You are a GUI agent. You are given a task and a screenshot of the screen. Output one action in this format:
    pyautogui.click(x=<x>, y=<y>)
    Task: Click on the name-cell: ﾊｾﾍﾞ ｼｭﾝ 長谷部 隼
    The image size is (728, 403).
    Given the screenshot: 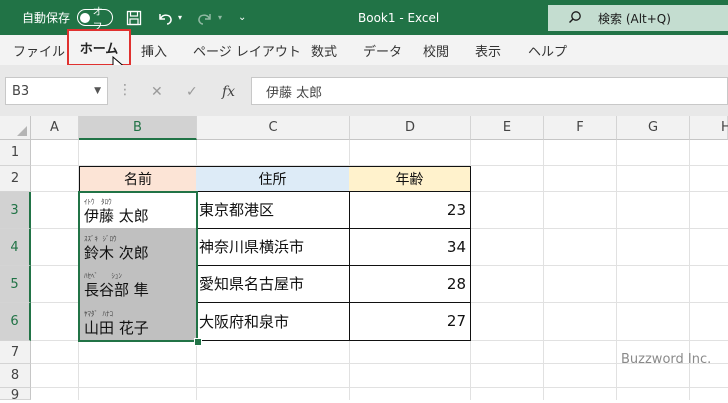 What is the action you would take?
    pyautogui.click(x=138, y=284)
    